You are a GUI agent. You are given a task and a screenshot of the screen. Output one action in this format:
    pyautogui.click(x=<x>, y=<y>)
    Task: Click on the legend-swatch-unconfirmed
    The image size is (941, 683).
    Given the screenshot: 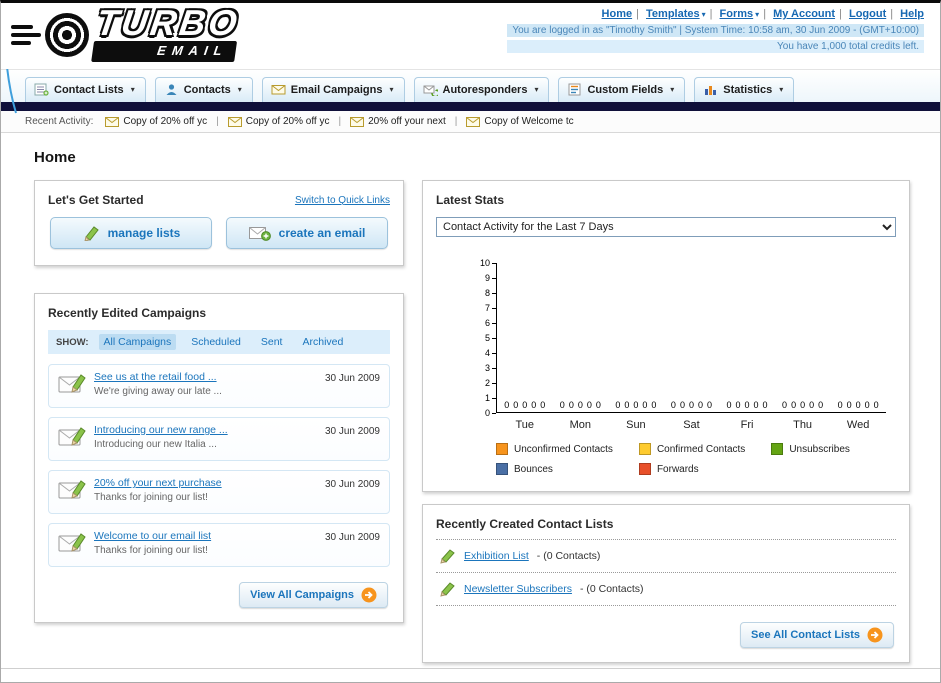 What is the action you would take?
    pyautogui.click(x=502, y=449)
    